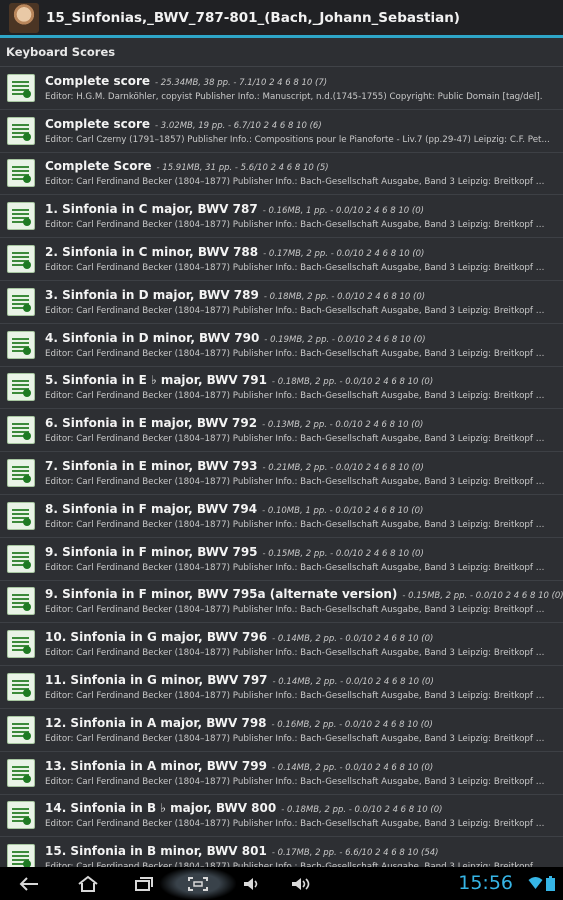  What do you see at coordinates (344, 296) in the screenshot?
I see `score-meta: - 0.18MB, 2 pp. - 0.0/10 2 4 6 8 10 (0)` at bounding box center [344, 296].